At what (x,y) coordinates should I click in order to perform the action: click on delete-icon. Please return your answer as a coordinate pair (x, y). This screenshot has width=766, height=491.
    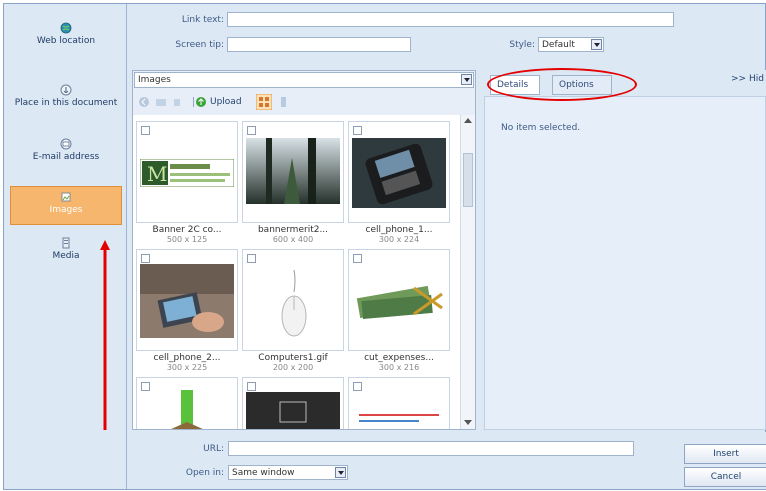
    Looking at the image, I should click on (177, 102).